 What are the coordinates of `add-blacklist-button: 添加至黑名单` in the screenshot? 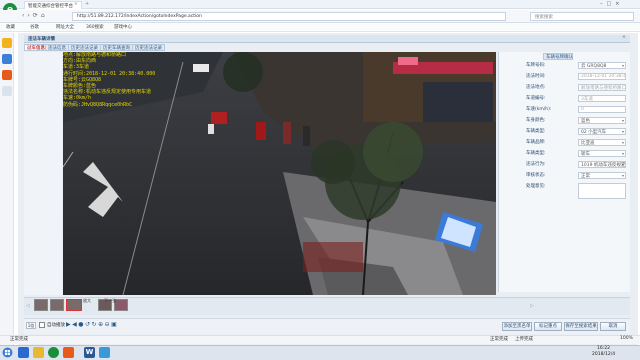 It's located at (517, 326).